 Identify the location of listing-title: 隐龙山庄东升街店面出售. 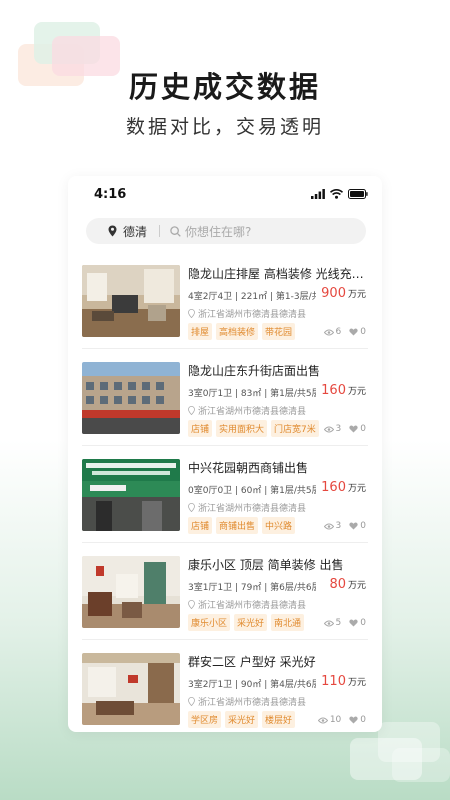
(254, 371).